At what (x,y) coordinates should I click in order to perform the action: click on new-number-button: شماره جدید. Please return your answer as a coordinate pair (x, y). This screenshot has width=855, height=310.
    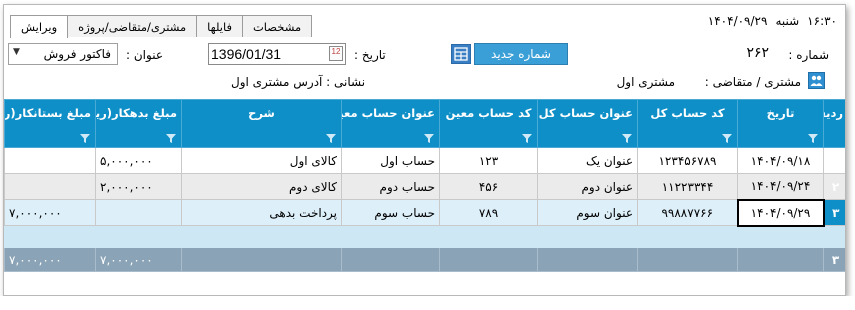
    Looking at the image, I should click on (521, 54).